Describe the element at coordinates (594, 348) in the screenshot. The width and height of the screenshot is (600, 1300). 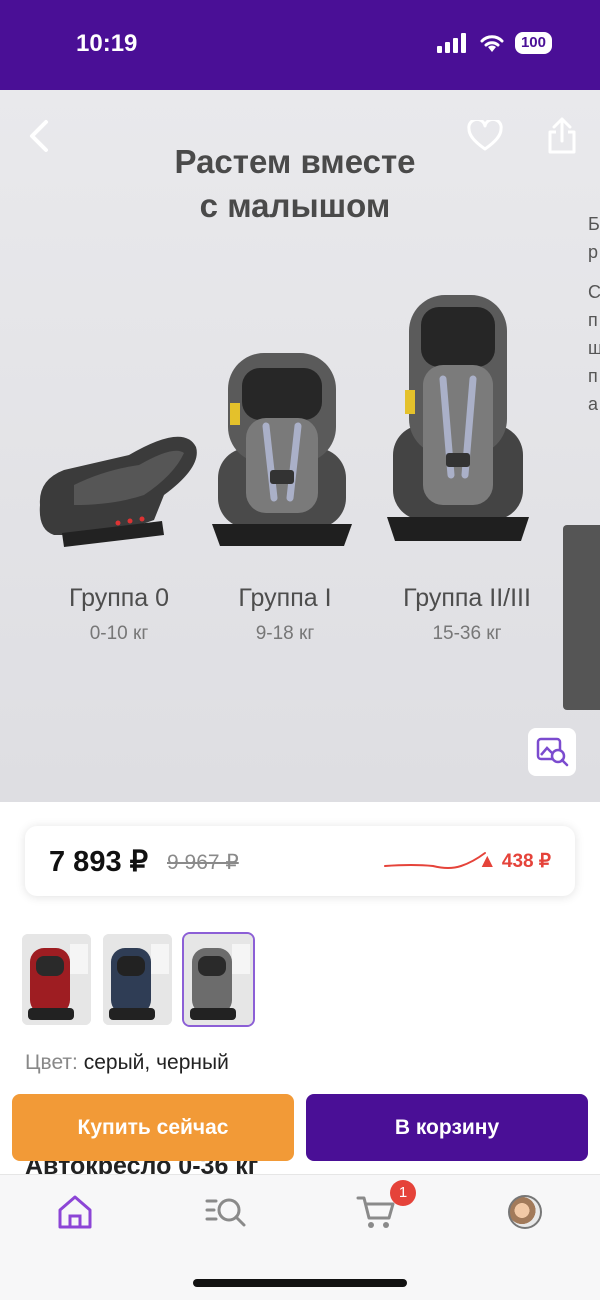
I see `side-text-line: щ` at that location.